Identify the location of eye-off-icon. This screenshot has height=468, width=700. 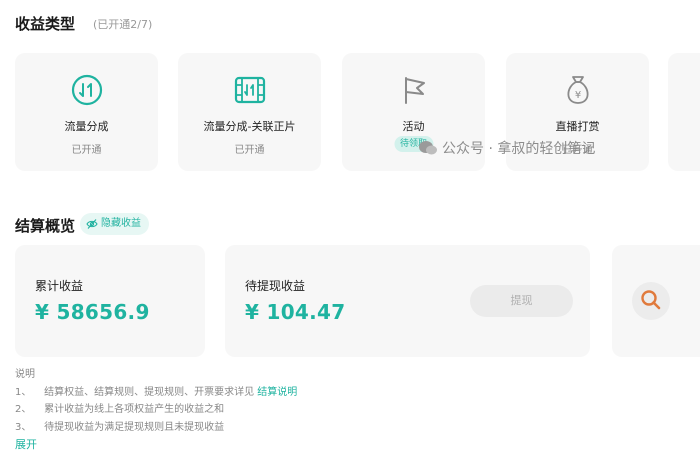
(92, 224).